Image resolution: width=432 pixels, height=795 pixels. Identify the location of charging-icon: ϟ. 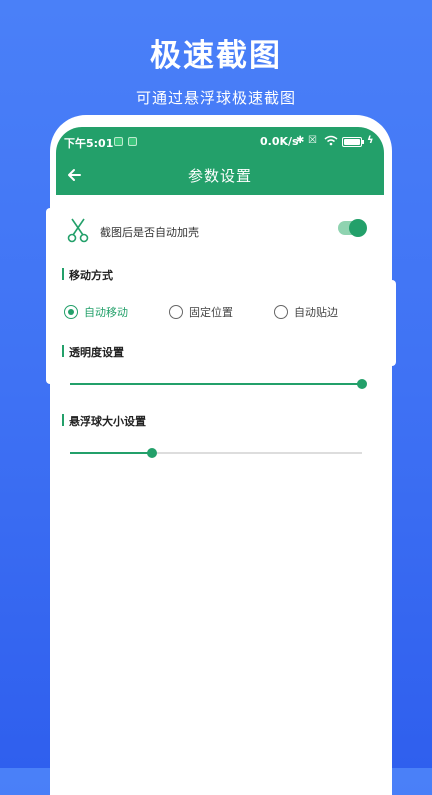
(370, 140).